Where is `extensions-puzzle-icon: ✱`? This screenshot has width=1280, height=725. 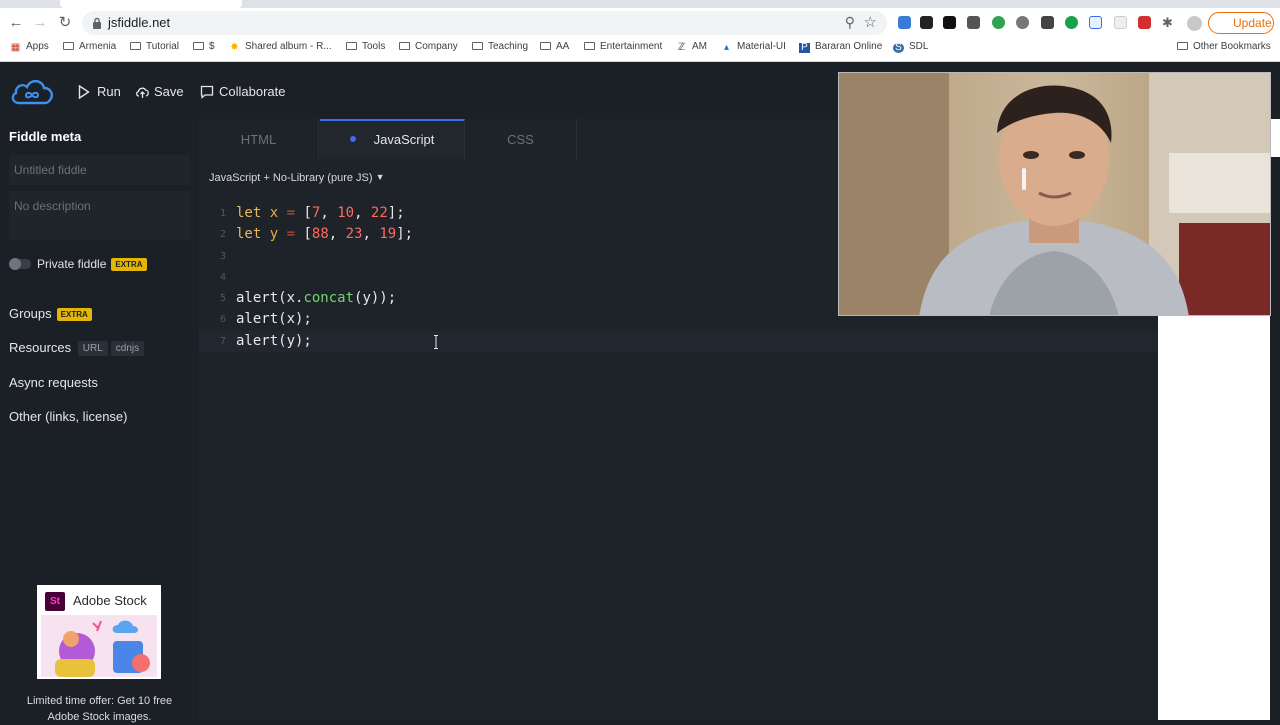
extensions-puzzle-icon: ✱ is located at coordinates (1168, 22).